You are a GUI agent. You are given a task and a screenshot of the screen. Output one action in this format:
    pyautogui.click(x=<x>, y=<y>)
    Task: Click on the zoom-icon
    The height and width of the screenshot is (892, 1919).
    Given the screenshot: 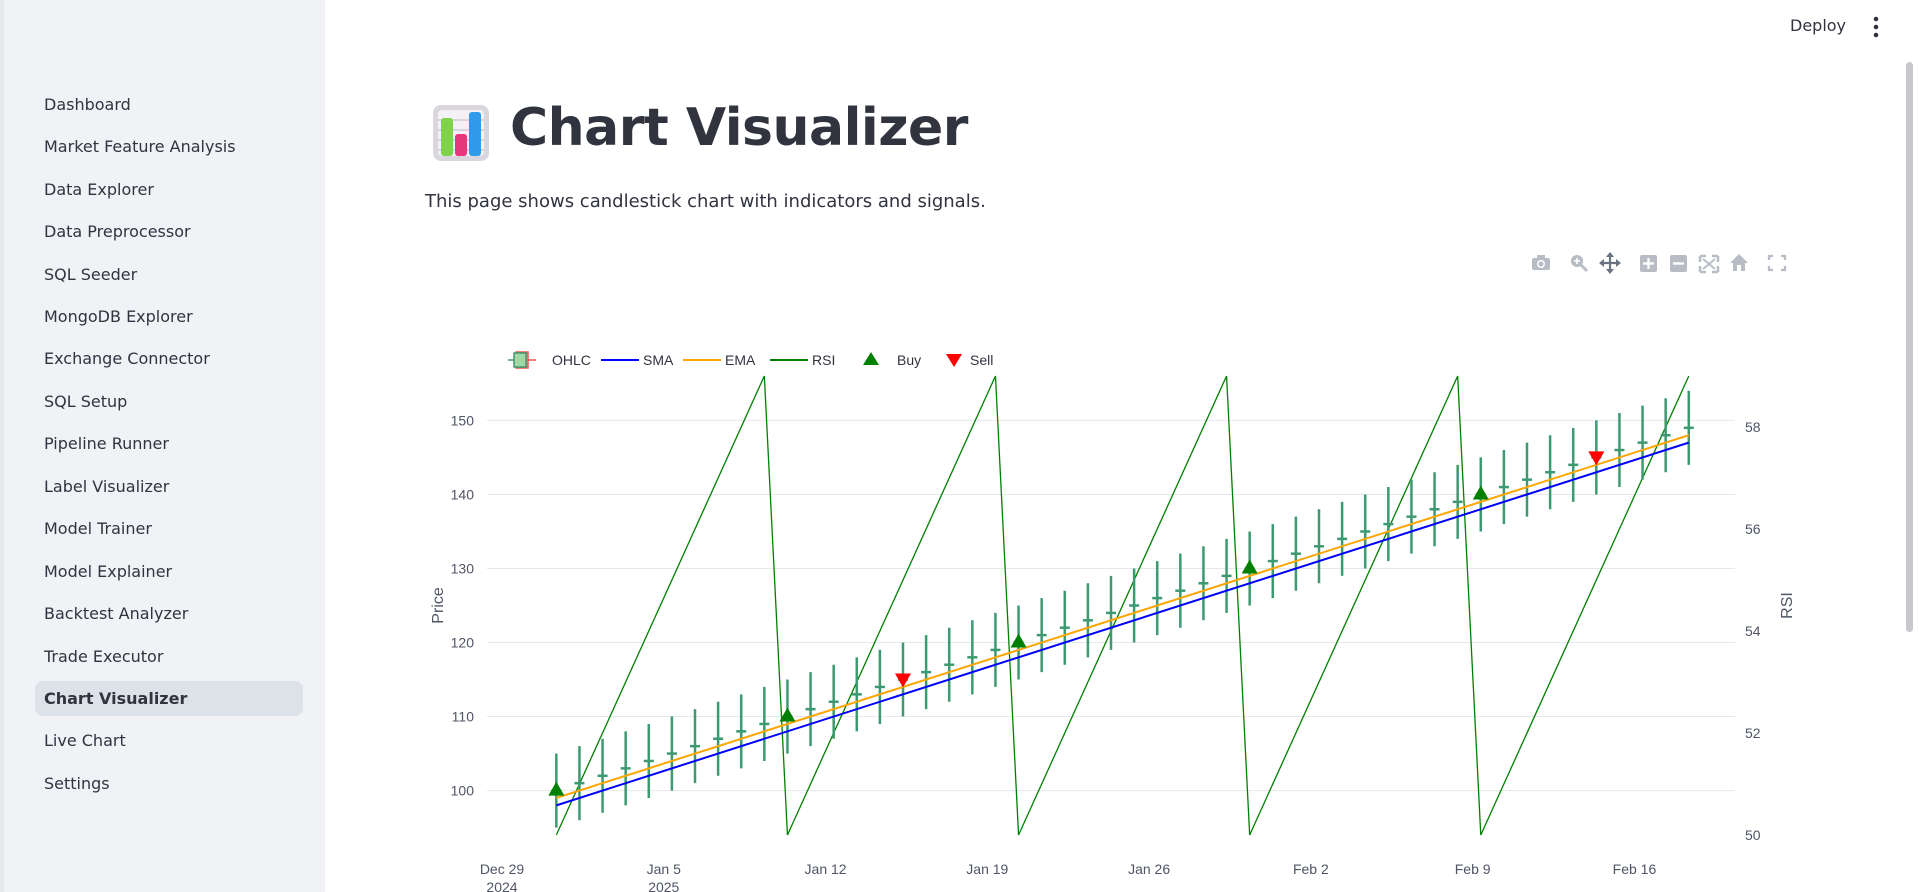 What is the action you would take?
    pyautogui.click(x=1579, y=263)
    